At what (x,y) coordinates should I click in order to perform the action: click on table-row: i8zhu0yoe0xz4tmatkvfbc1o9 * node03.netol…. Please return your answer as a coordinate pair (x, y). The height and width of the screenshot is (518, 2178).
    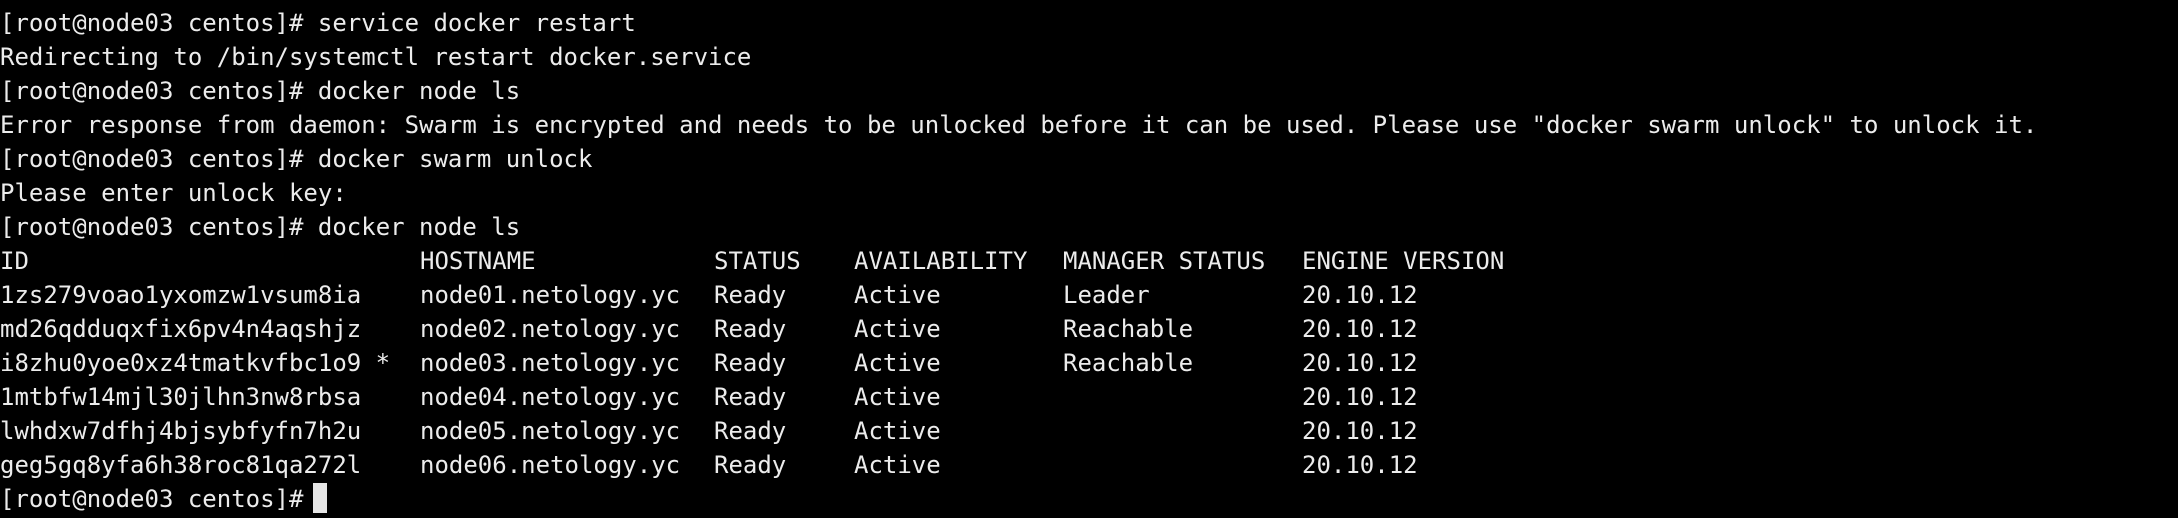
    Looking at the image, I should click on (750, 363).